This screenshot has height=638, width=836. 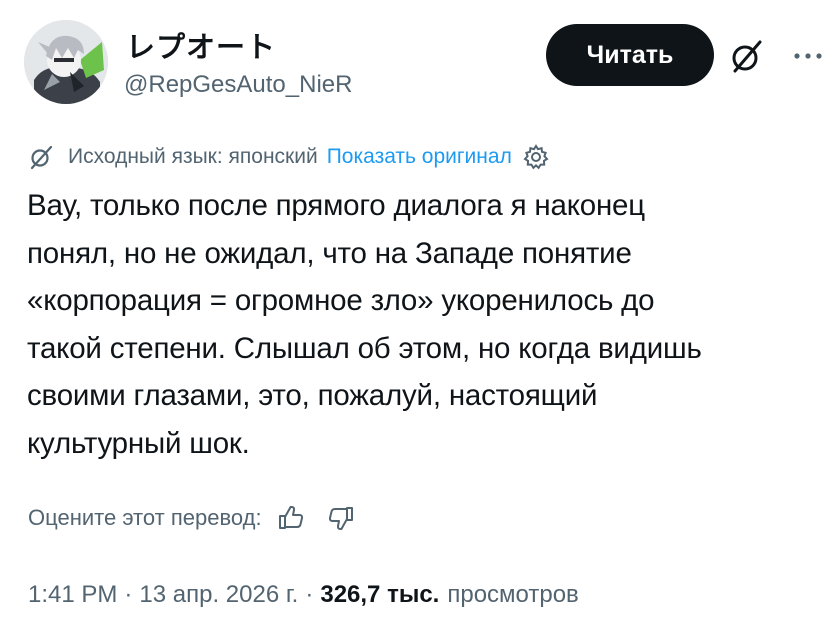 What do you see at coordinates (41, 157) in the screenshot?
I see `translate-slash-icon` at bounding box center [41, 157].